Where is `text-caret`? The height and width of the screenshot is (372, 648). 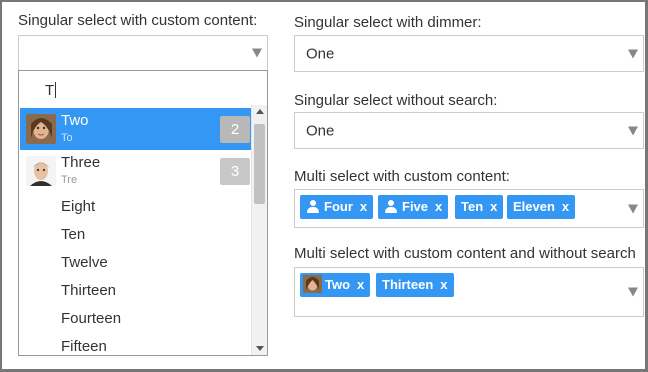 text-caret is located at coordinates (56, 90).